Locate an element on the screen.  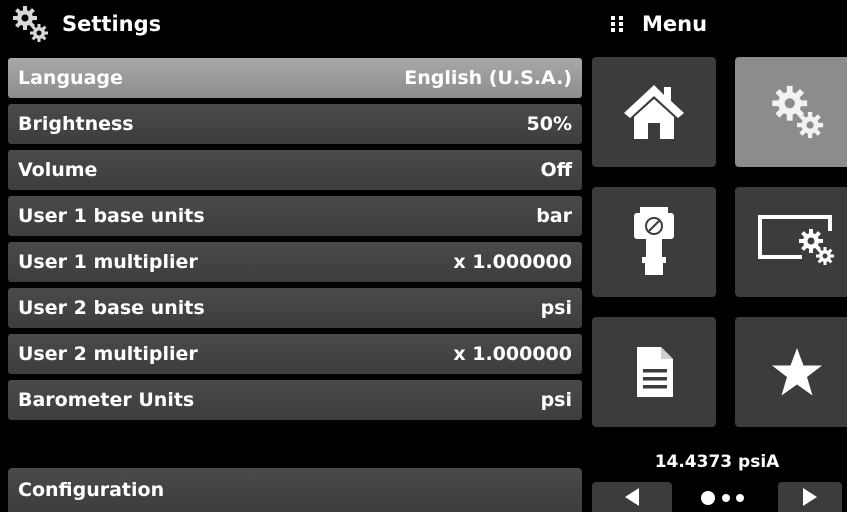
setting-row-user2-multiplier: User 2 multiplier x 1.000000 is located at coordinates (295, 354).